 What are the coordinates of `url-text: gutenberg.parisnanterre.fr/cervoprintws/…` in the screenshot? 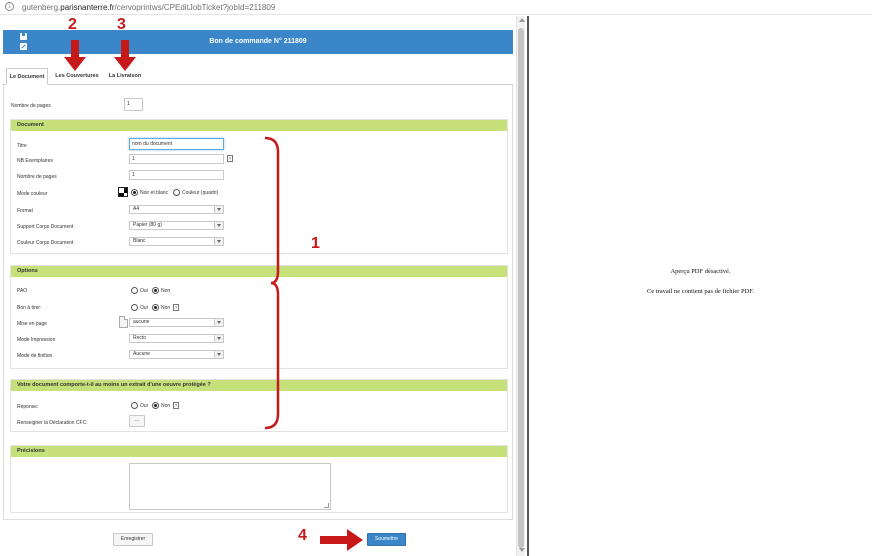 It's located at (148, 7).